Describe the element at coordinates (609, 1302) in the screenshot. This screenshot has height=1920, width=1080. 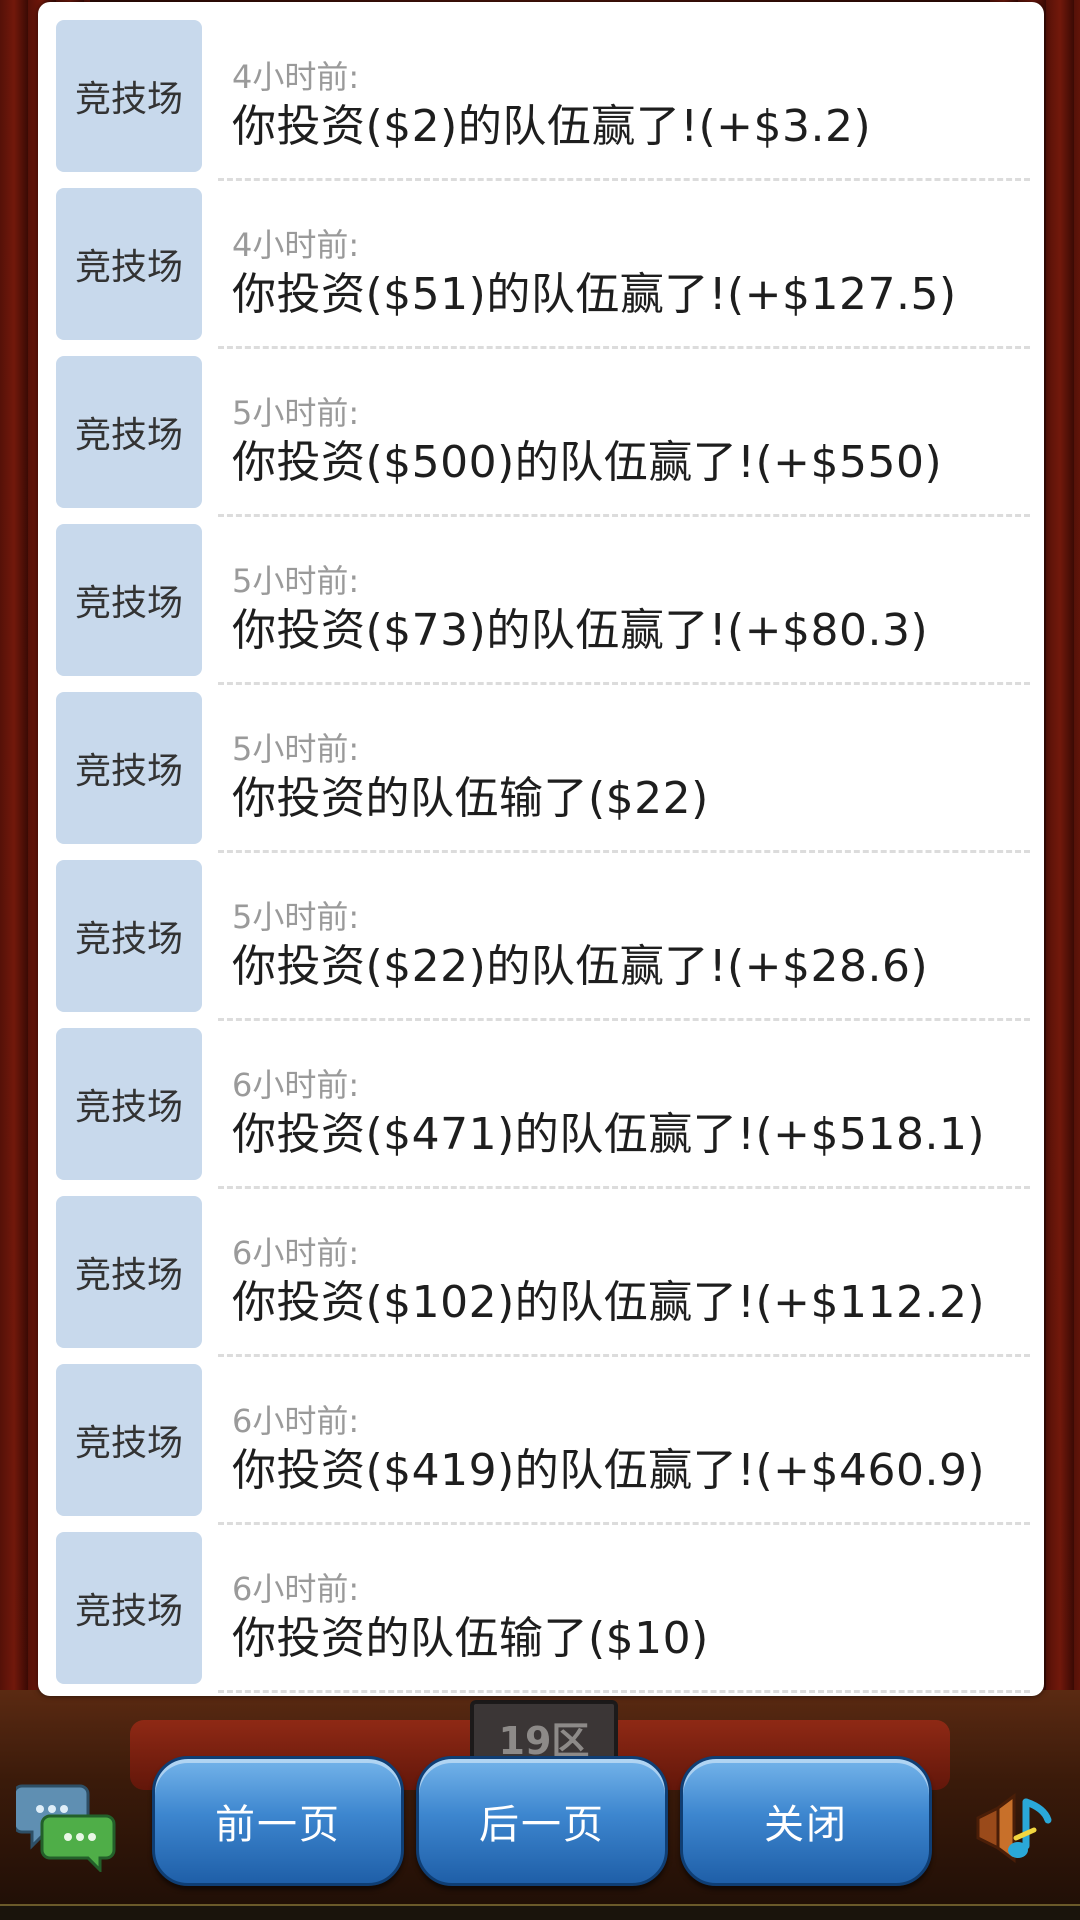
I see `entry-message: 你投资($102)的队伍赢了!(+$112.2)` at that location.